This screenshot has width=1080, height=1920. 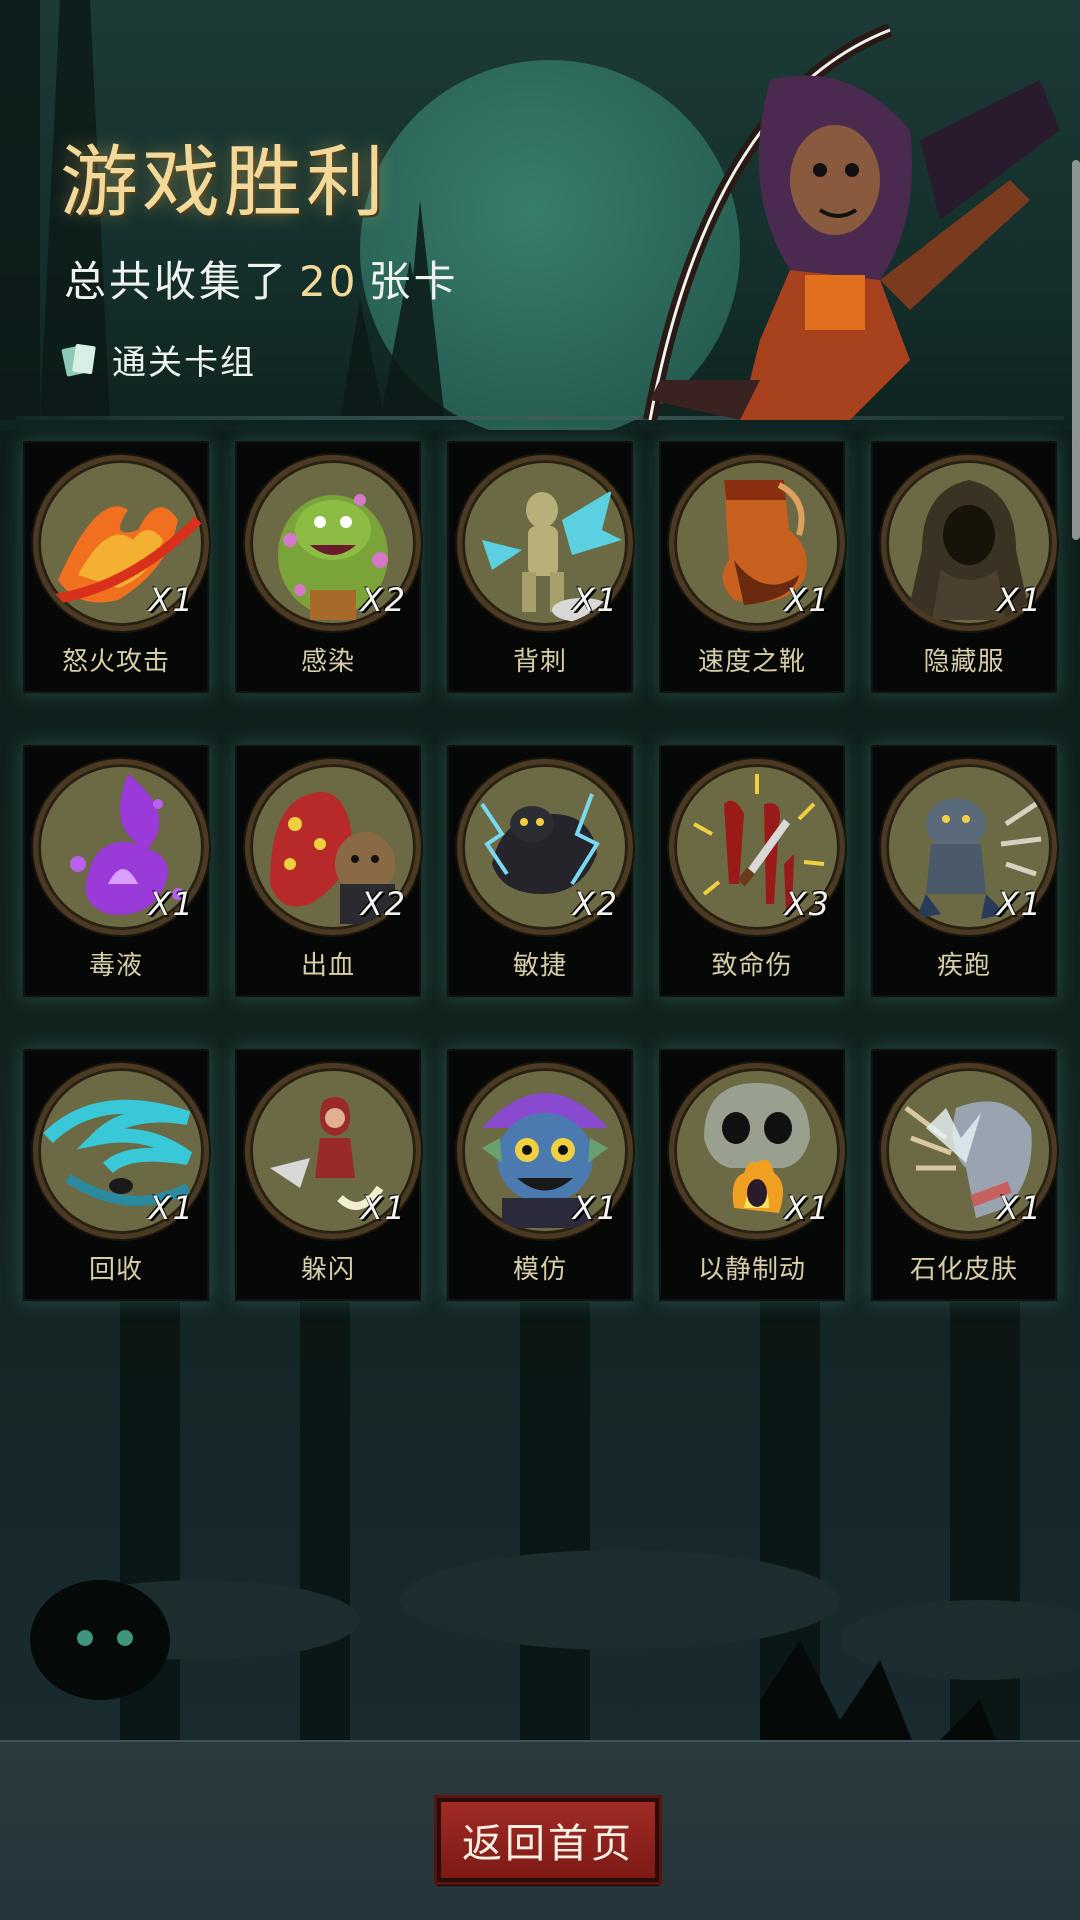 I want to click on card-item: X1 疾跑, so click(x=964, y=871).